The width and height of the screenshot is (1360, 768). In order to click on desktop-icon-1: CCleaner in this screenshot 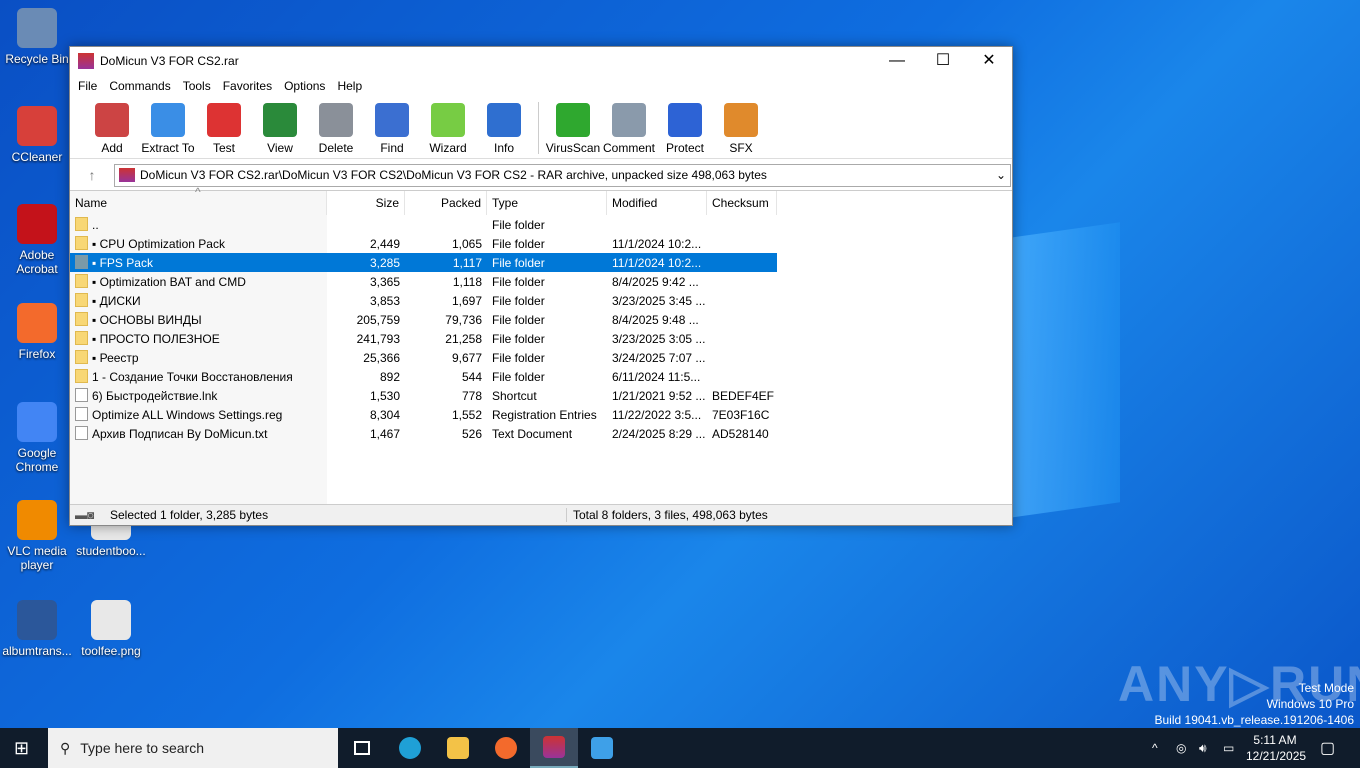, I will do `click(37, 135)`.